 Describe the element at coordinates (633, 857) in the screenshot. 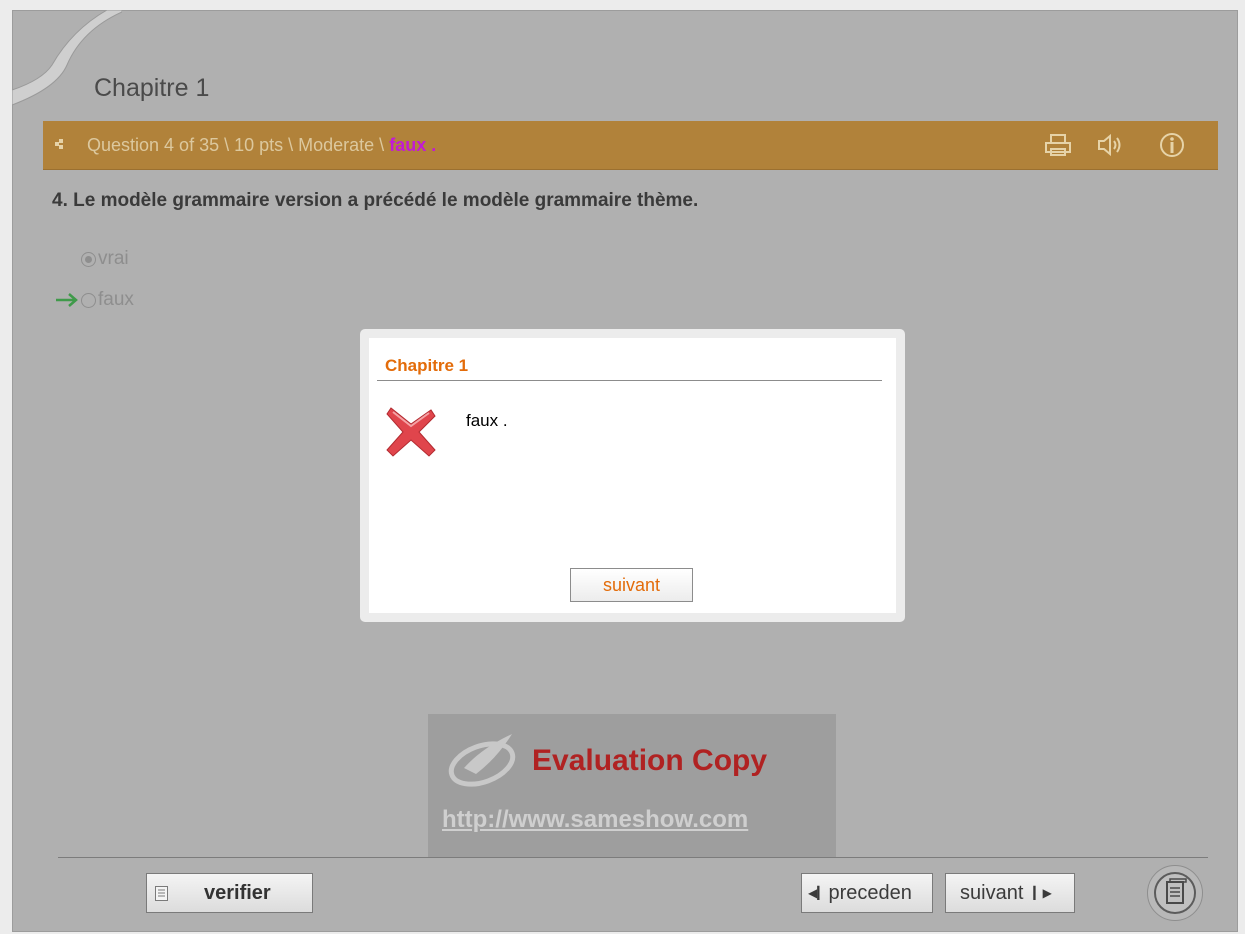

I see `footer-divider` at that location.